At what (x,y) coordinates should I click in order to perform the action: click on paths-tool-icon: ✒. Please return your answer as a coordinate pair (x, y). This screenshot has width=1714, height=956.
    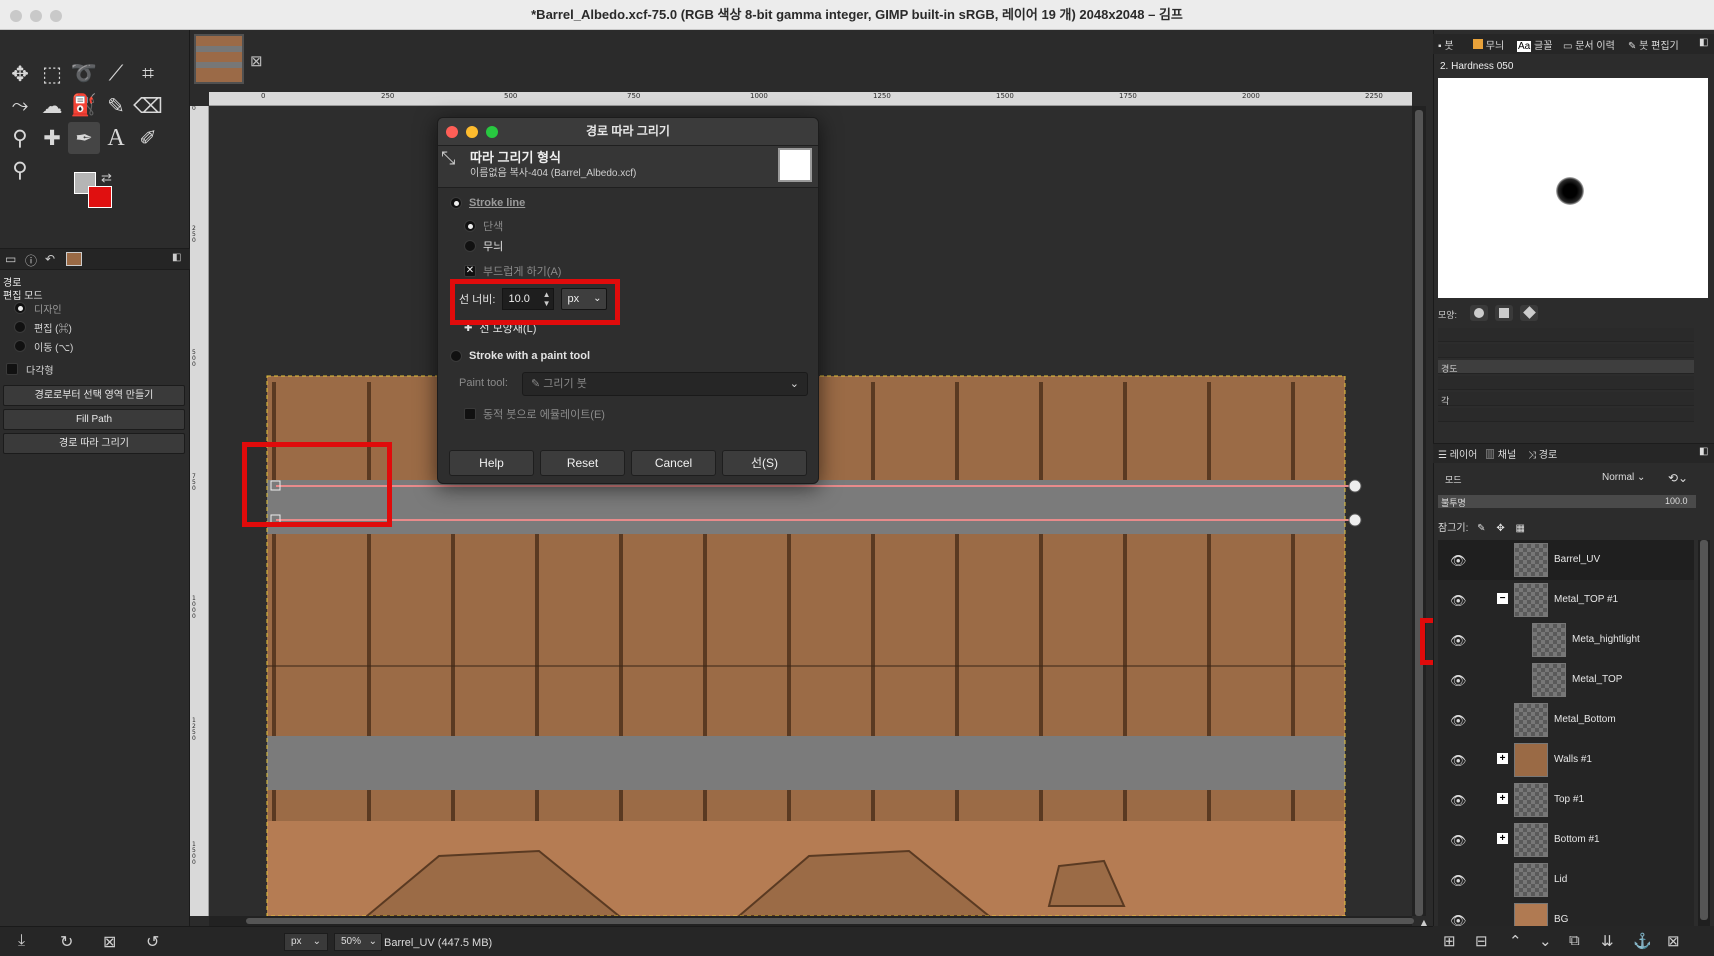
    Looking at the image, I should click on (84, 138).